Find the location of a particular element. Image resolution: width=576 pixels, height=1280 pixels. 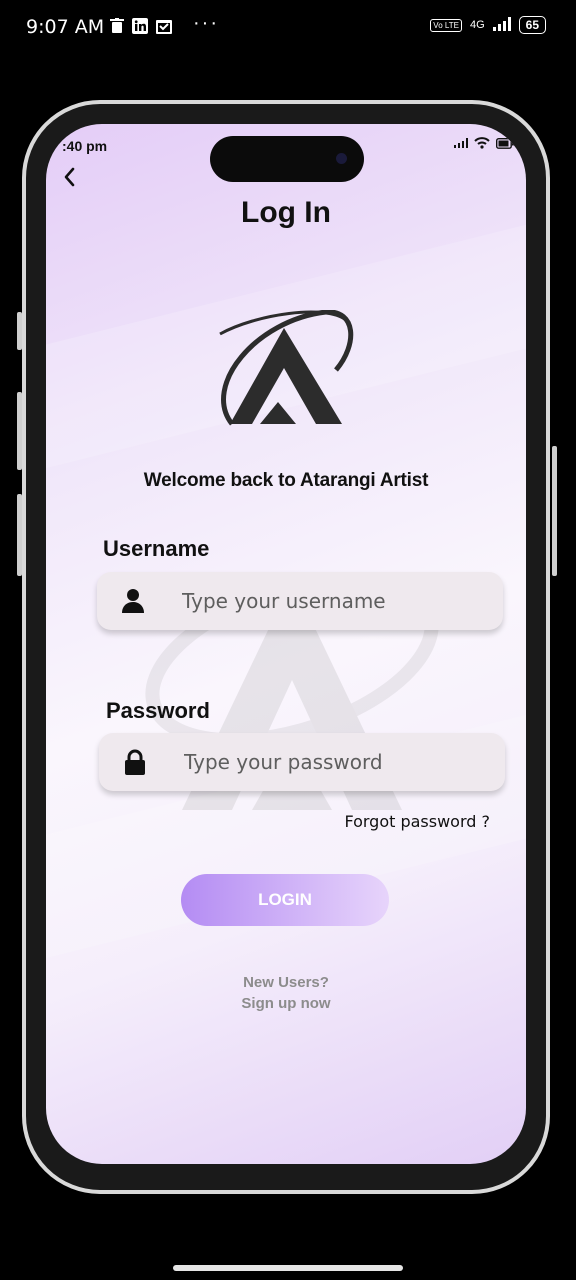

lock-icon is located at coordinates (135, 762).